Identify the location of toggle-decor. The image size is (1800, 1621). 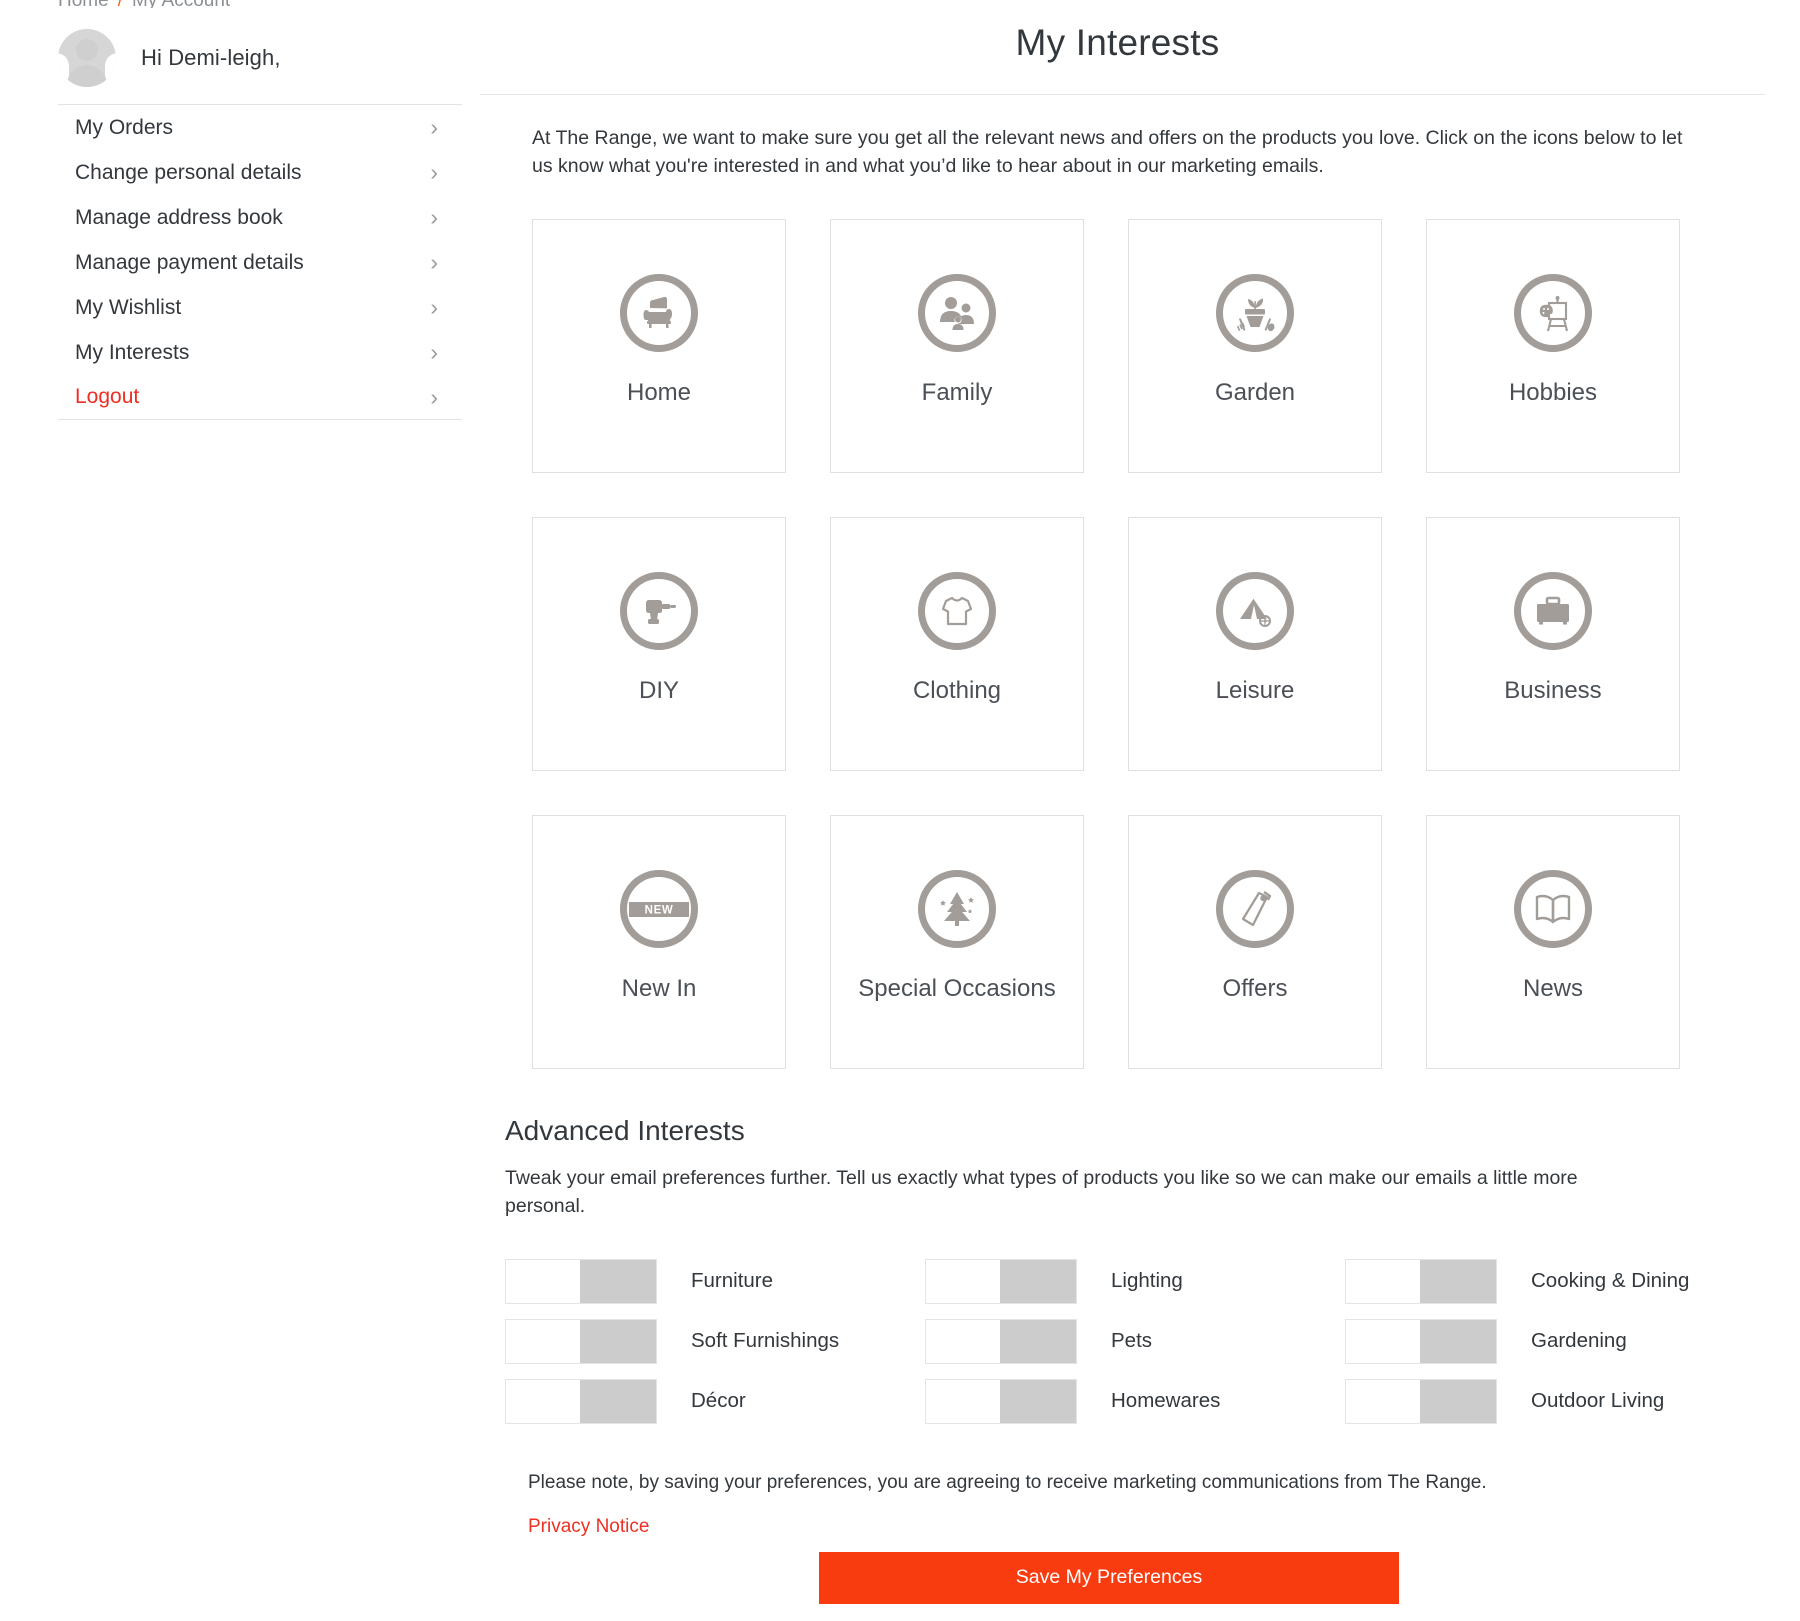
(581, 1401).